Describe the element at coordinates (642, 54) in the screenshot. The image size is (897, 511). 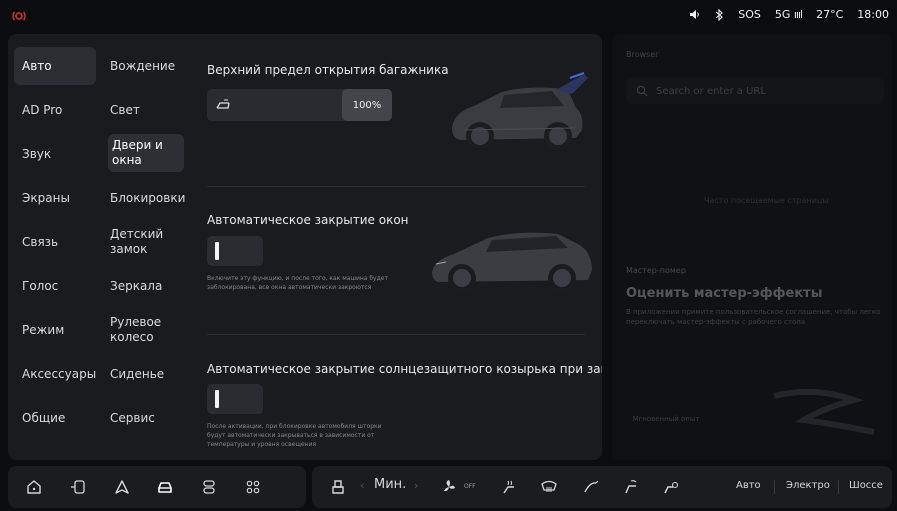
I see `browser-label: Browser` at that location.